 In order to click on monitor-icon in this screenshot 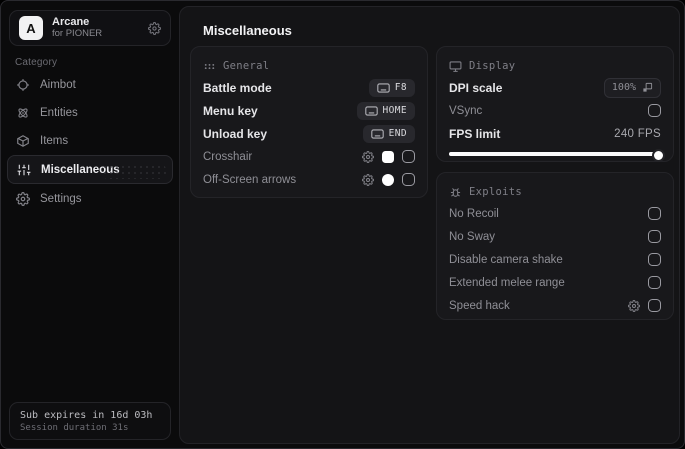, I will do `click(455, 66)`.